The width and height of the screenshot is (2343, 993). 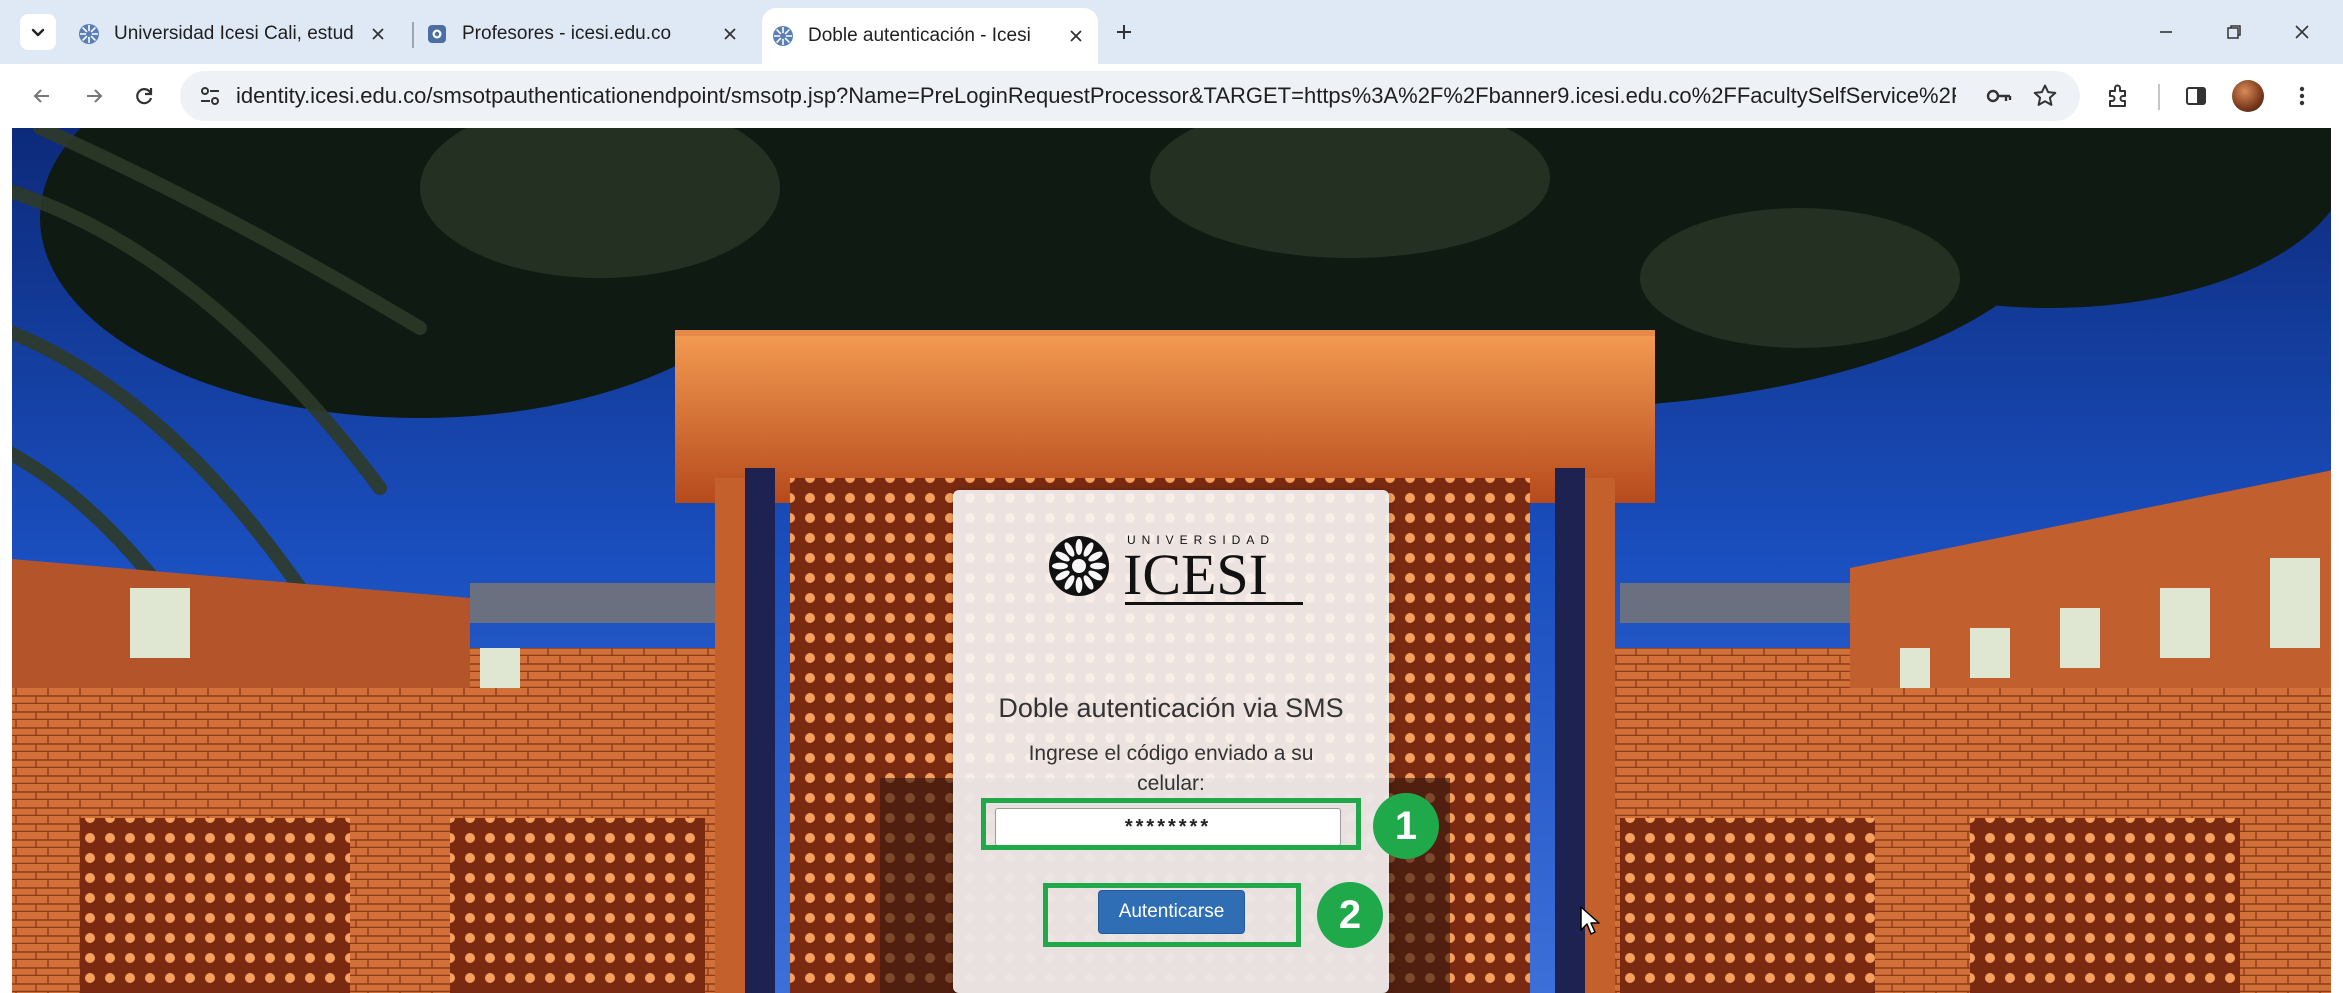 I want to click on new-tab-button, so click(x=1124, y=32).